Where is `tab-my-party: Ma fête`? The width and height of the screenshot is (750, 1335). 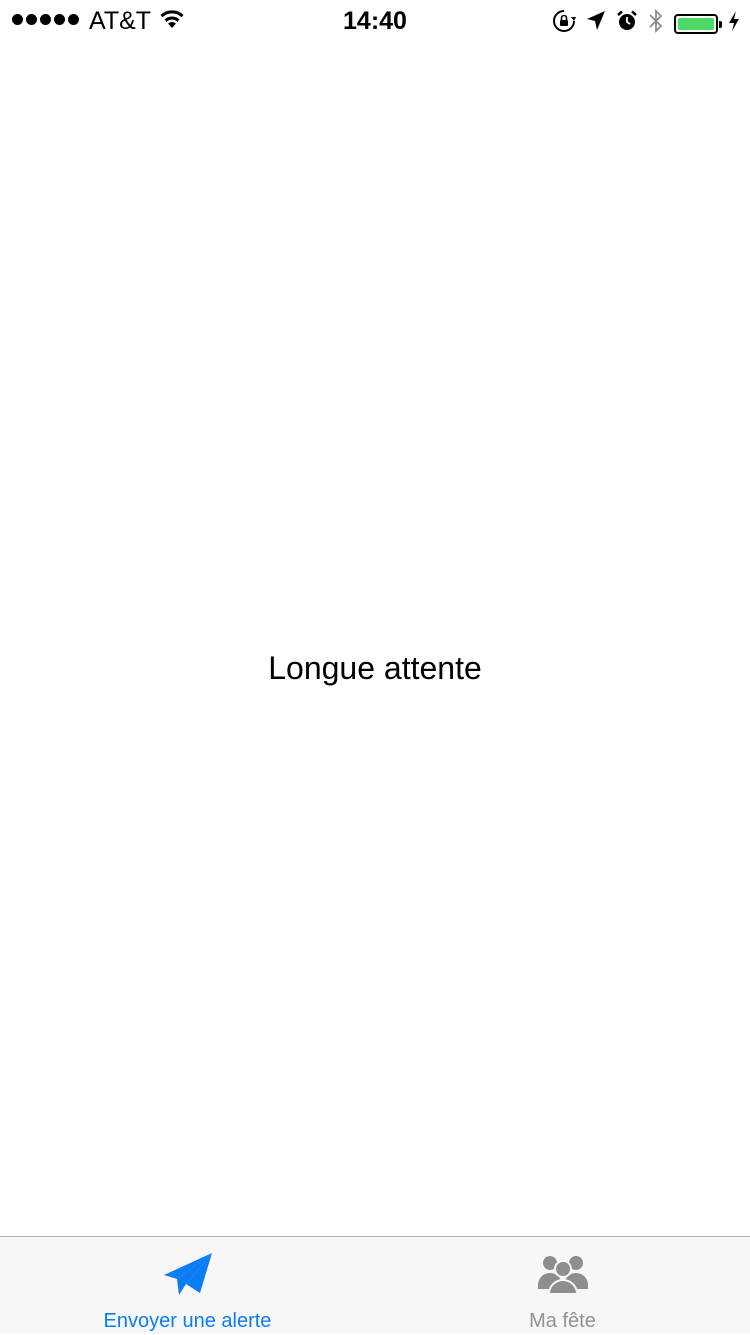
tab-my-party: Ma fête is located at coordinates (562, 1286).